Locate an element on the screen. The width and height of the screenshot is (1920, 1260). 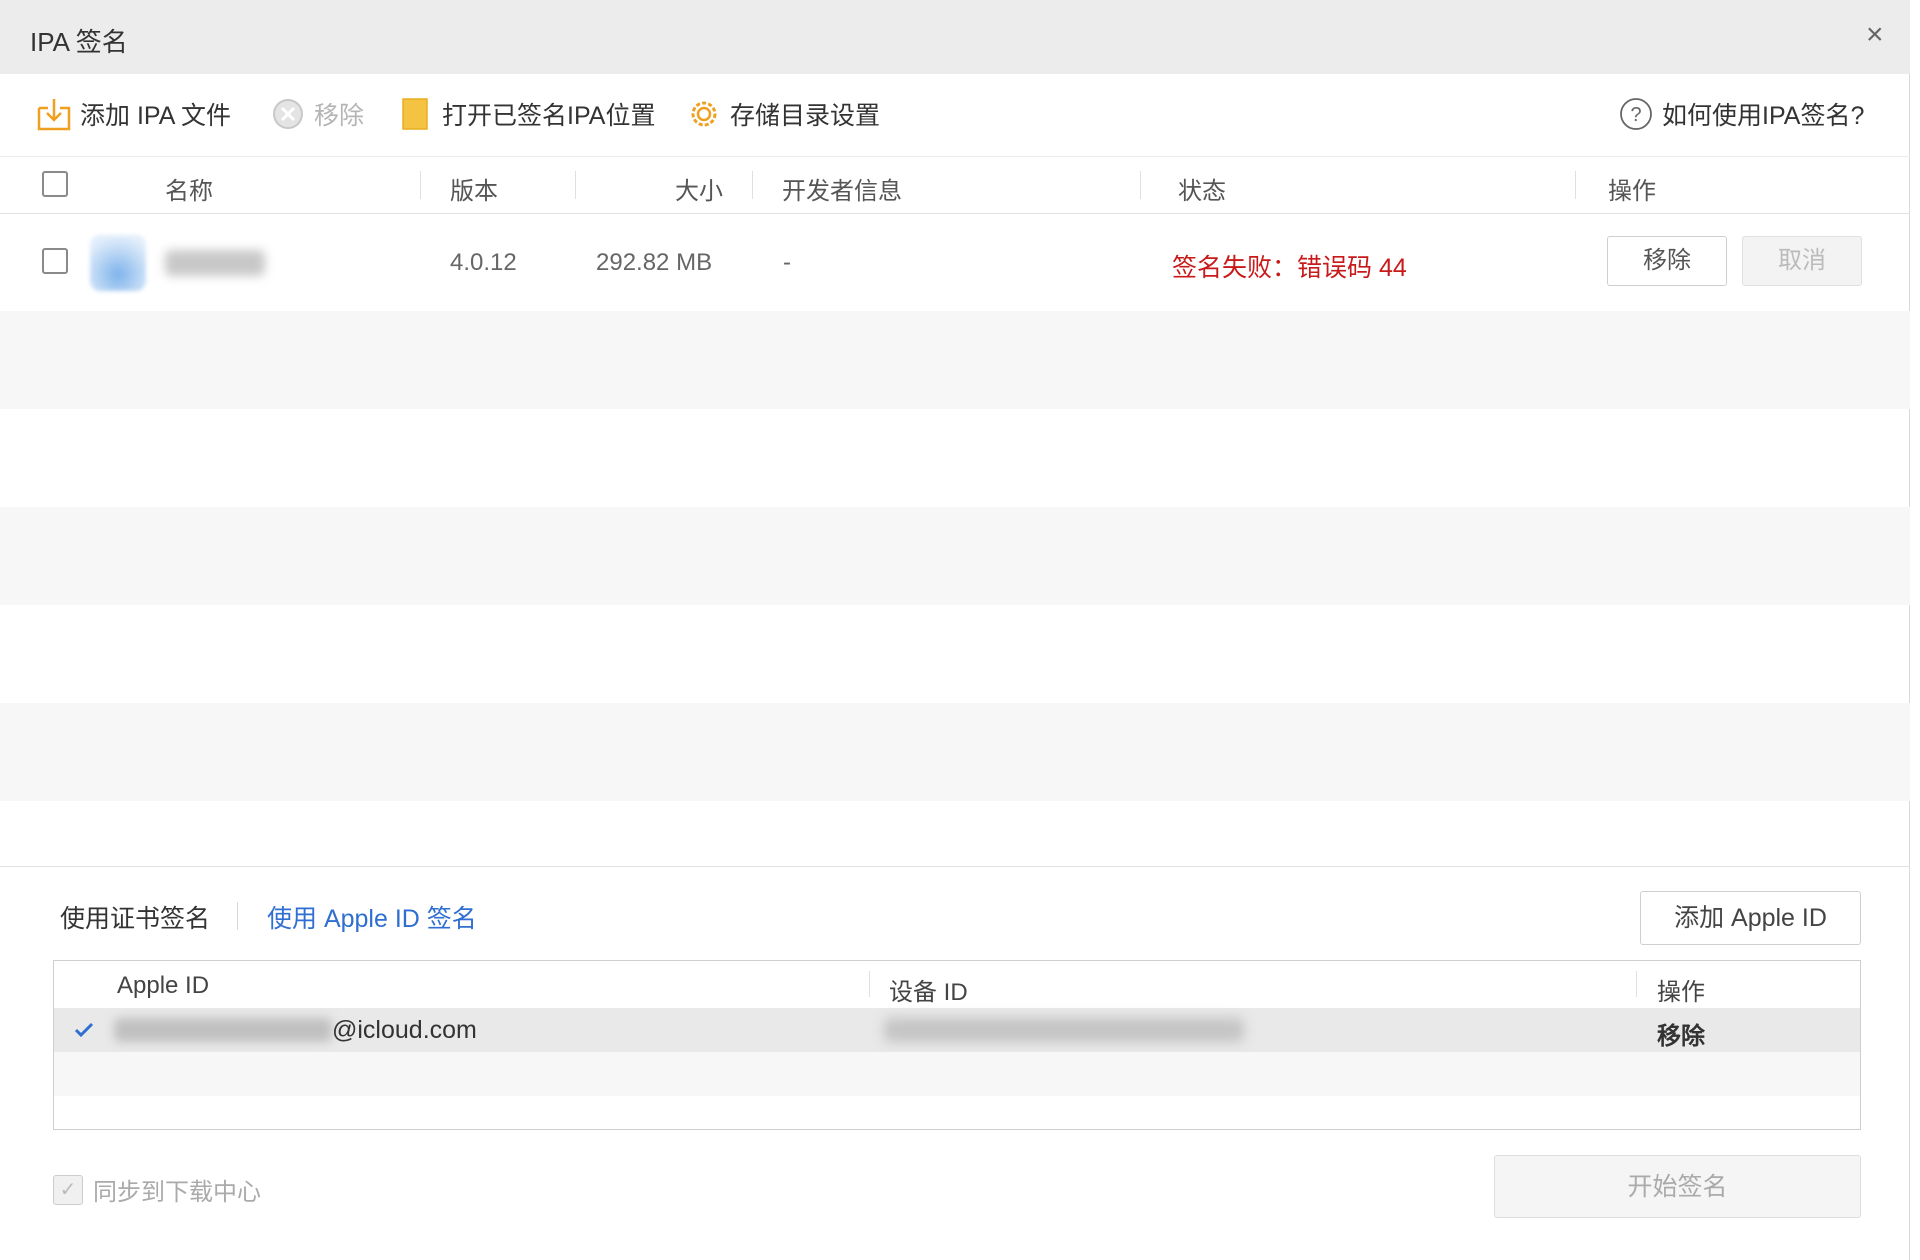
start-sign-button: 开始签名 is located at coordinates (1677, 1186).